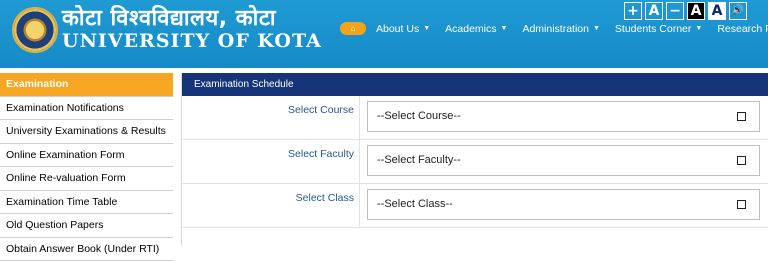 This screenshot has height=261, width=768. Describe the element at coordinates (86, 132) in the screenshot. I see `sidebar-item-university-examinations-results: University Examinations & Results` at that location.